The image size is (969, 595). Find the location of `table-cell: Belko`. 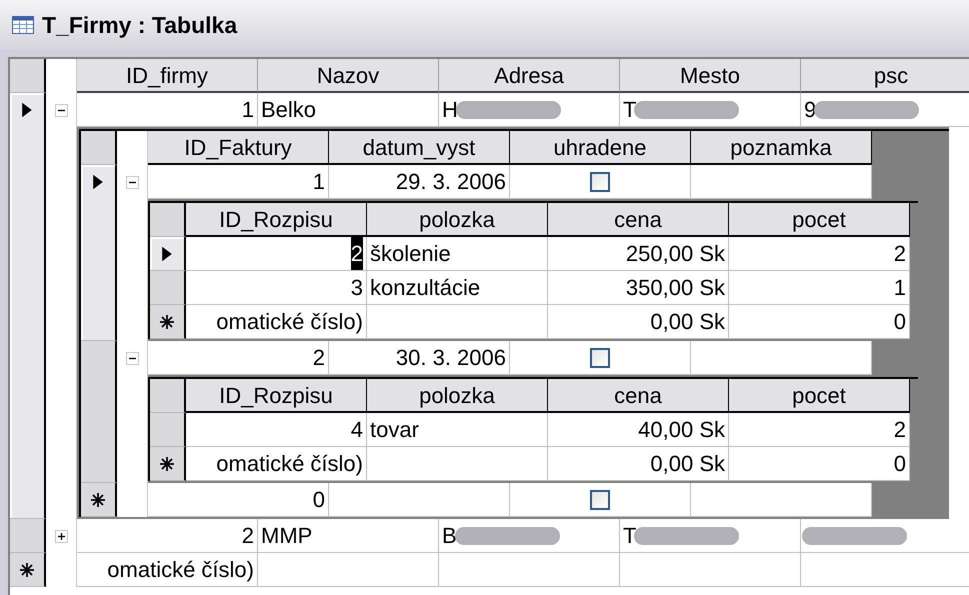

table-cell: Belko is located at coordinates (348, 110).